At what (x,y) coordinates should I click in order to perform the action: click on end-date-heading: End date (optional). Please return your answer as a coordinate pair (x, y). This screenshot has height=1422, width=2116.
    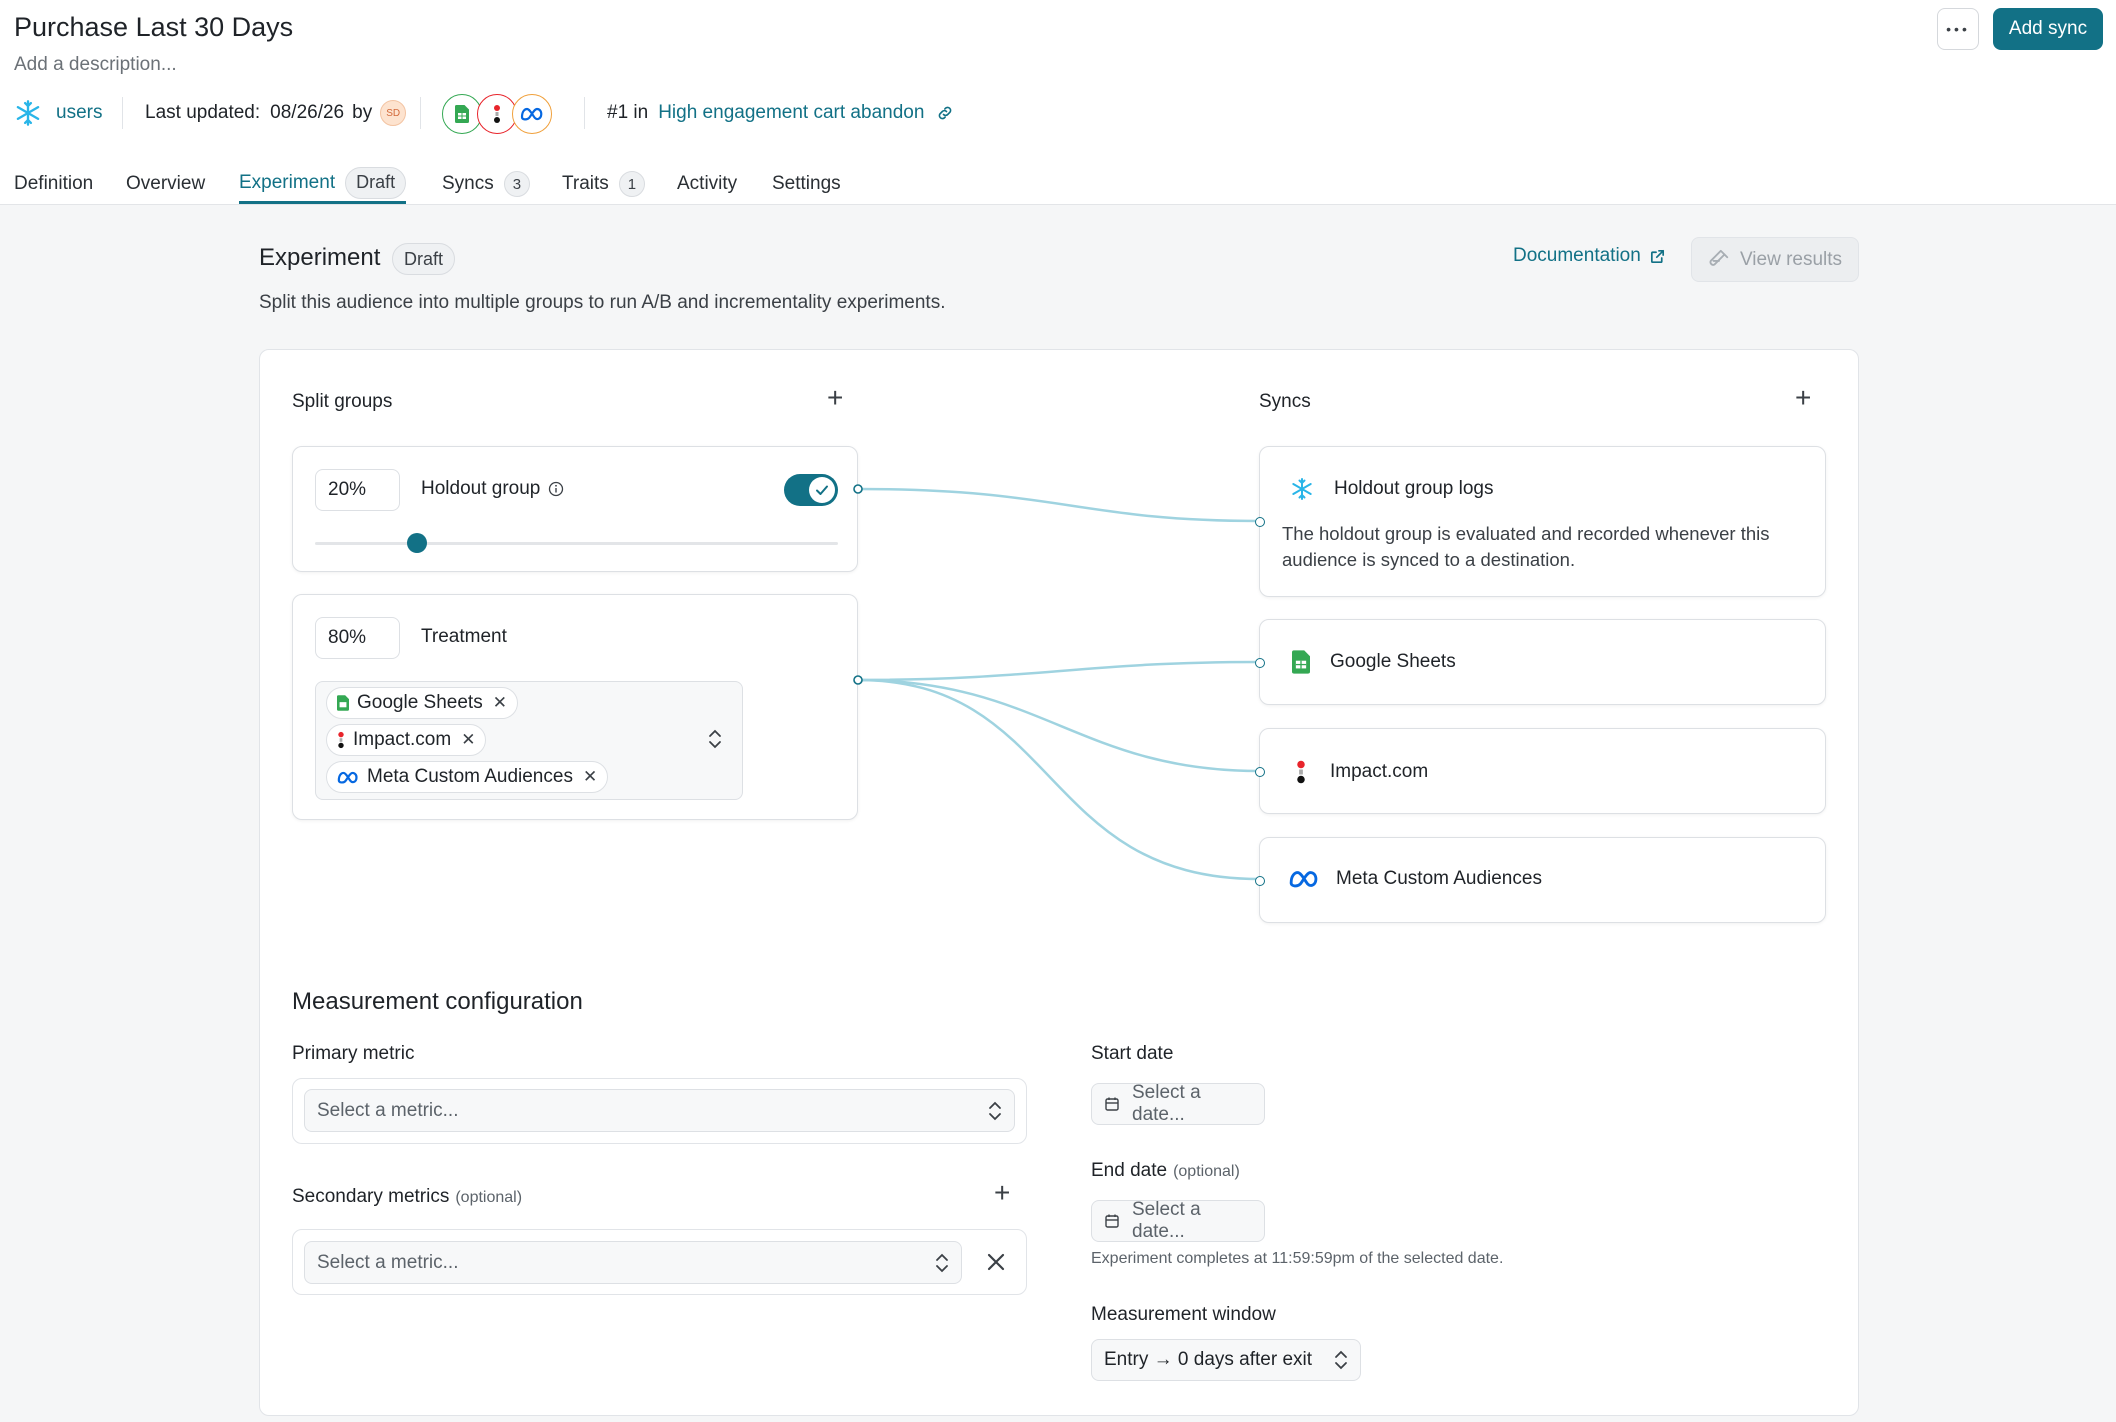
    Looking at the image, I should click on (1165, 1171).